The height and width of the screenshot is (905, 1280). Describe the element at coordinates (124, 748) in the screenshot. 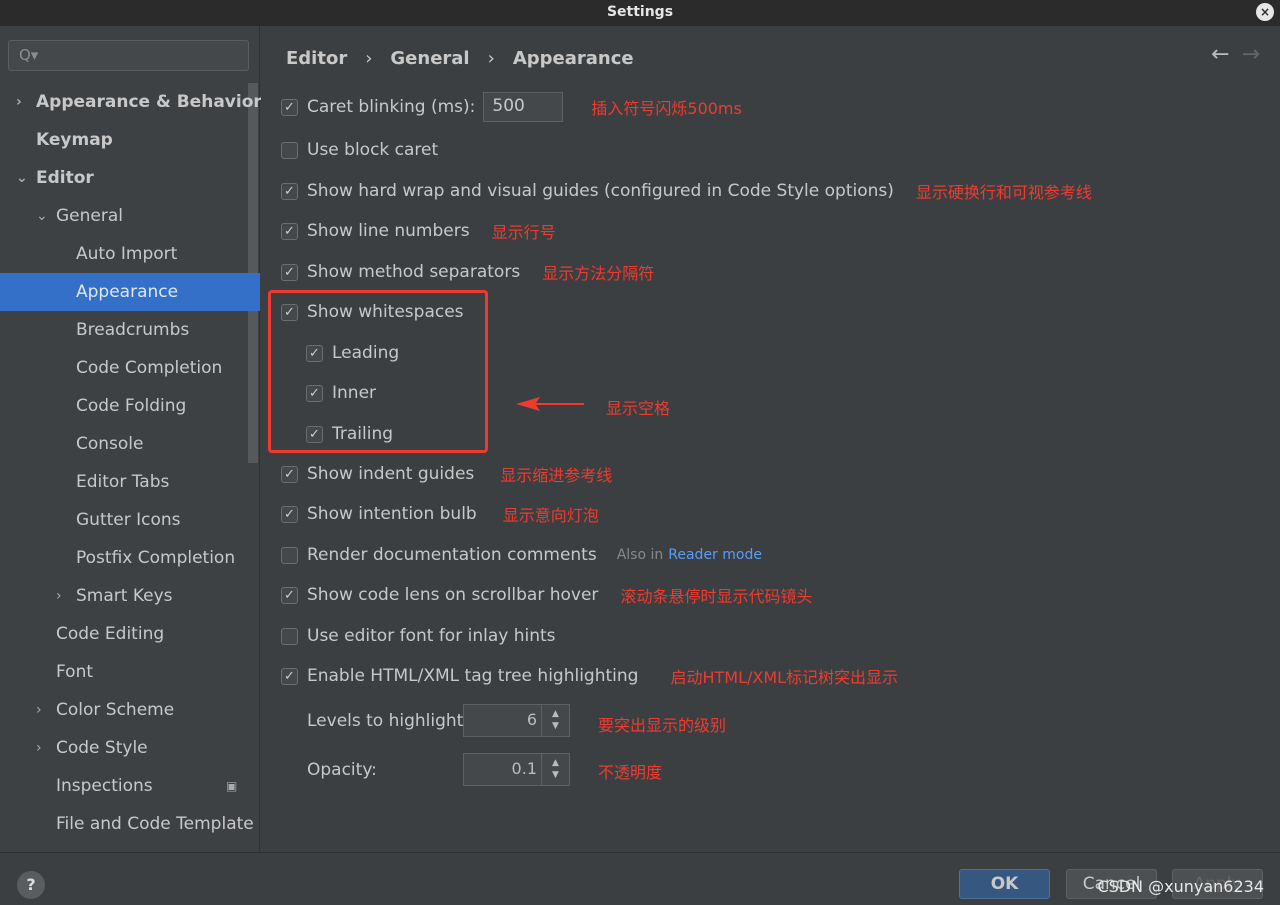

I see `sidebar-item-code-style: › Code Style` at that location.